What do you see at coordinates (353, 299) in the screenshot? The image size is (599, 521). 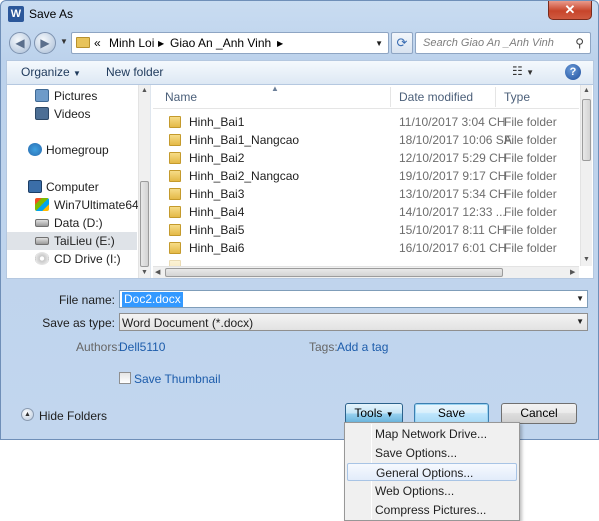 I see `file-name-field: Doc2.docx ▼` at bounding box center [353, 299].